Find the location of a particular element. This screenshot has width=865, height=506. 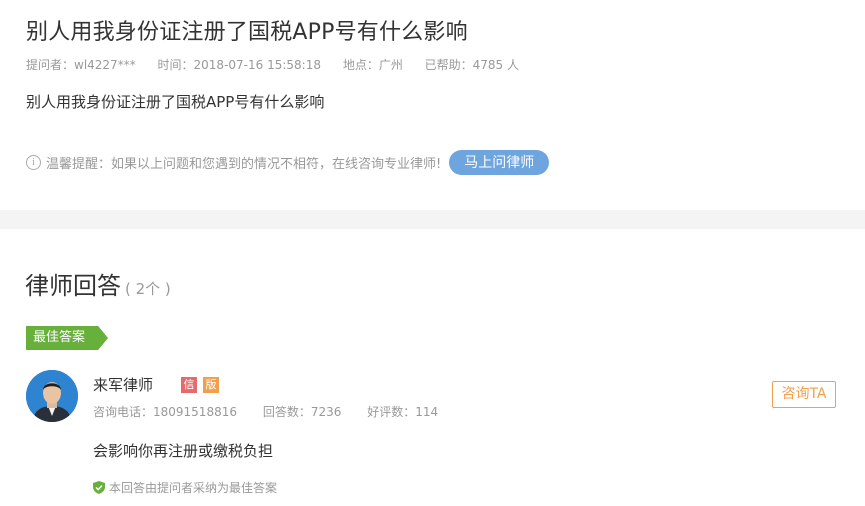

question-time: 时间：2018-07-16 15:58:18 is located at coordinates (239, 65).